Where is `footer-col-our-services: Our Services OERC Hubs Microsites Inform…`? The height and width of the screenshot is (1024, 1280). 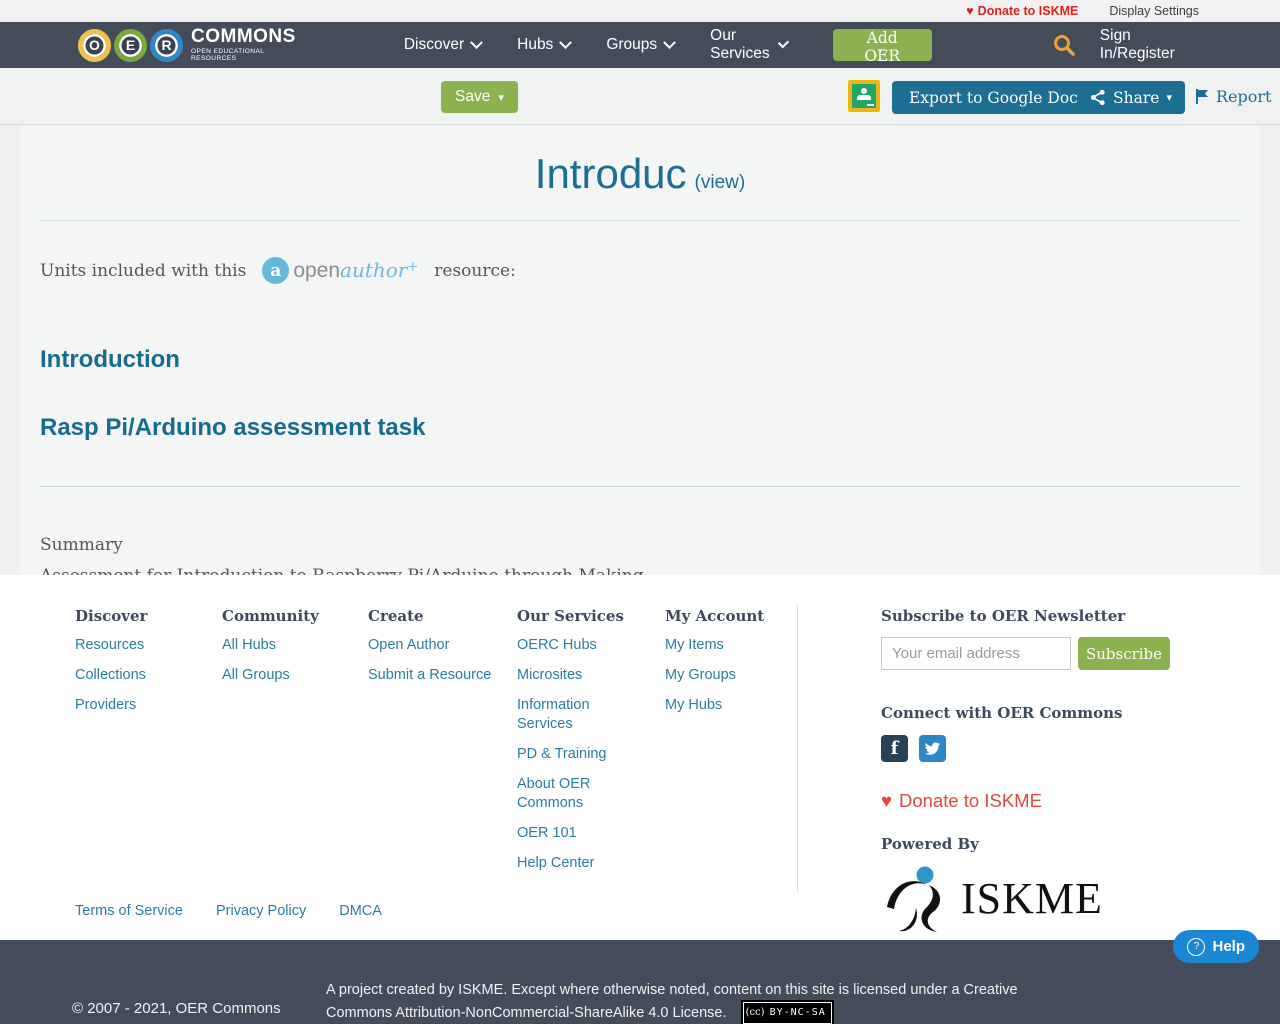
footer-col-our-services: Our Services OERC Hubs Microsites Inform… is located at coordinates (591, 745).